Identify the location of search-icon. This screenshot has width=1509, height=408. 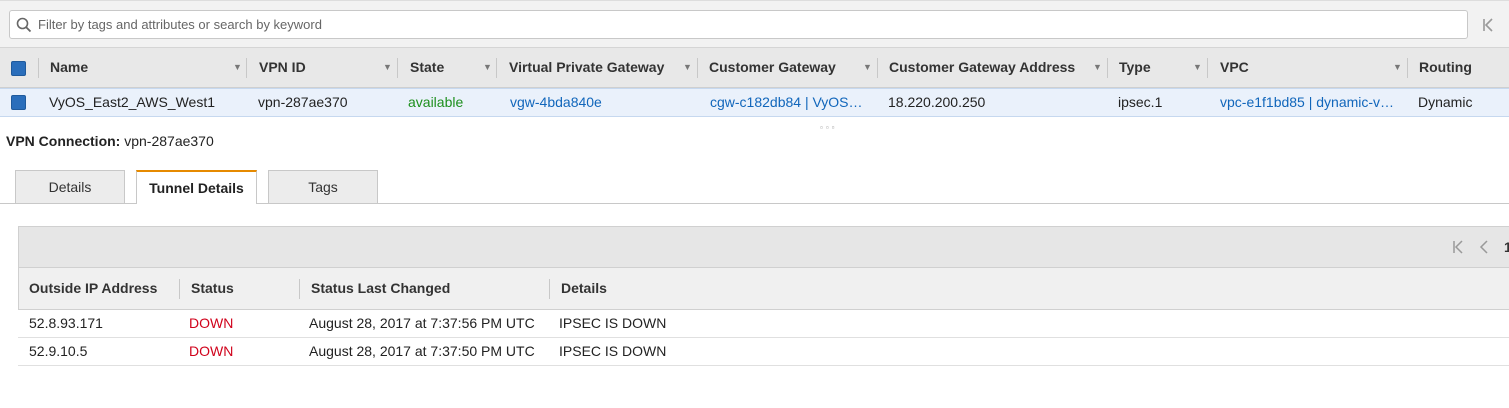
(24, 25).